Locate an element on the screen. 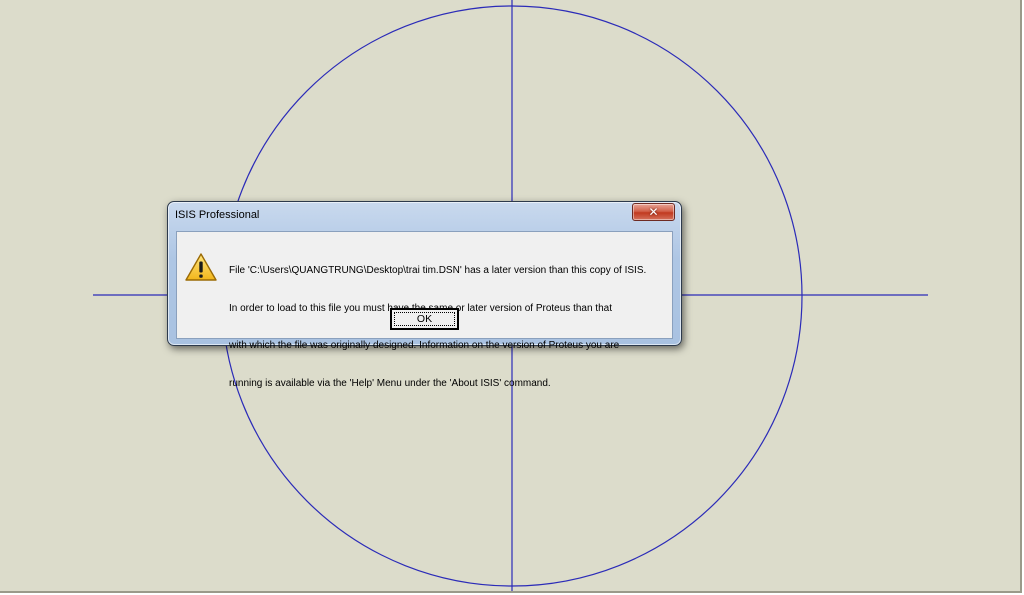 The width and height of the screenshot is (1024, 595). dialog-title: ISIS Professional is located at coordinates (217, 215).